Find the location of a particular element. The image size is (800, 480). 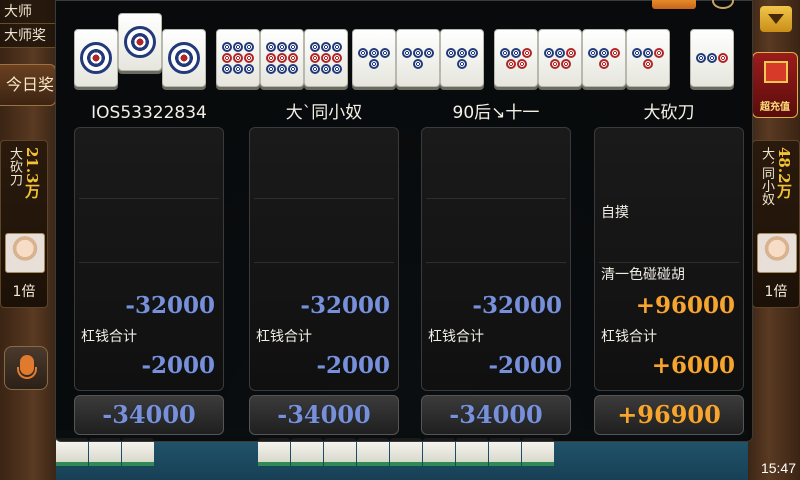

tab-master-reward: 大师奖 is located at coordinates (28, 36).